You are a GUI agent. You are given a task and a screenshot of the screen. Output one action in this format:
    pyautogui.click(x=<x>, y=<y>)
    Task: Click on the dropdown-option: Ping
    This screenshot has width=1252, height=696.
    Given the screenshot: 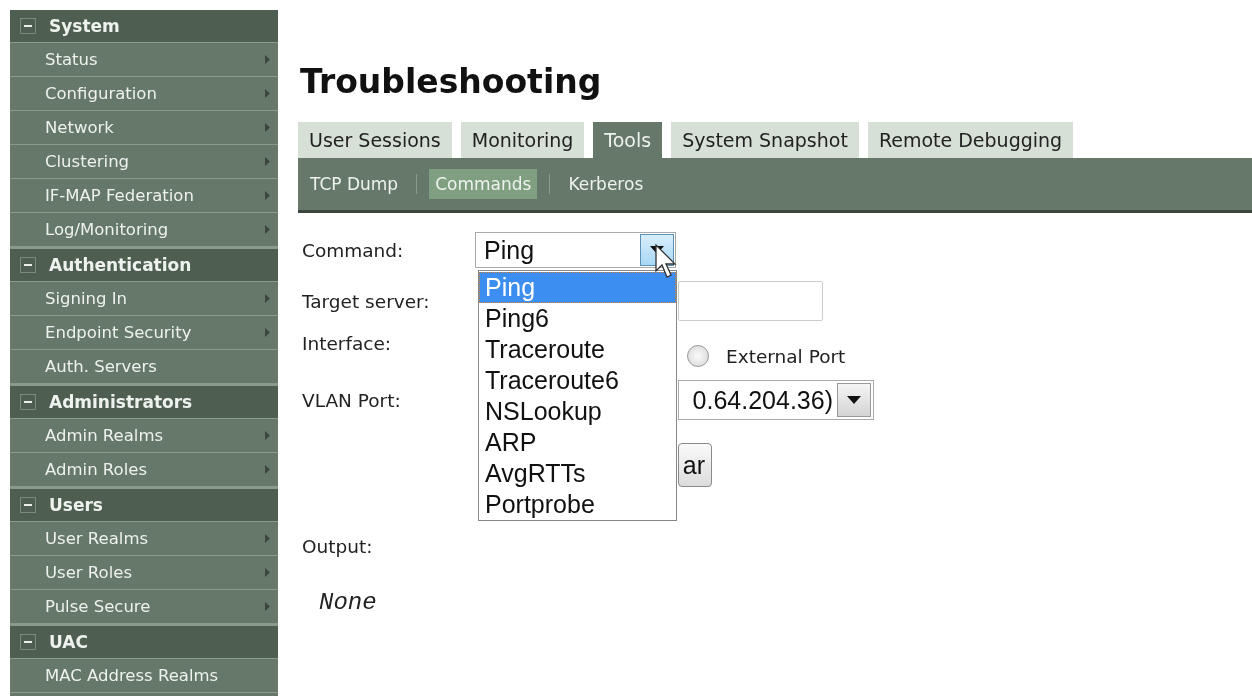 What is the action you would take?
    pyautogui.click(x=577, y=287)
    